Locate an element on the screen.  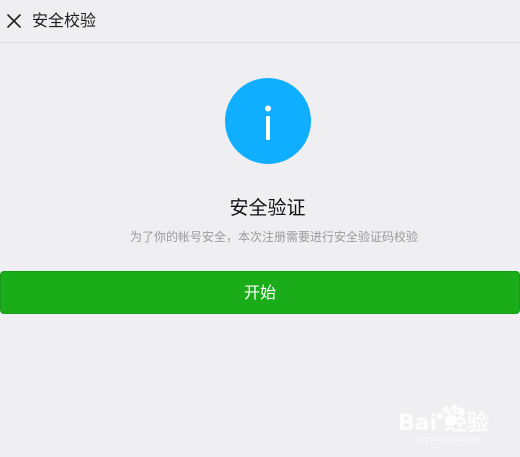
watermark-text: Bai 经验 is located at coordinates (443, 423).